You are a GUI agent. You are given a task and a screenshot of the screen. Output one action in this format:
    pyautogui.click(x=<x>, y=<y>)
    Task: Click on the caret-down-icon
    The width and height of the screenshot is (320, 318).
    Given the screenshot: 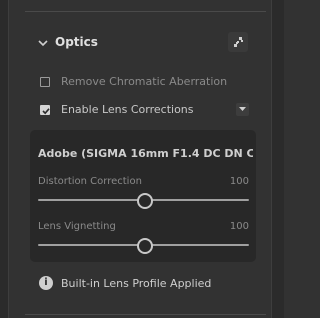 What is the action you would take?
    pyautogui.click(x=242, y=109)
    